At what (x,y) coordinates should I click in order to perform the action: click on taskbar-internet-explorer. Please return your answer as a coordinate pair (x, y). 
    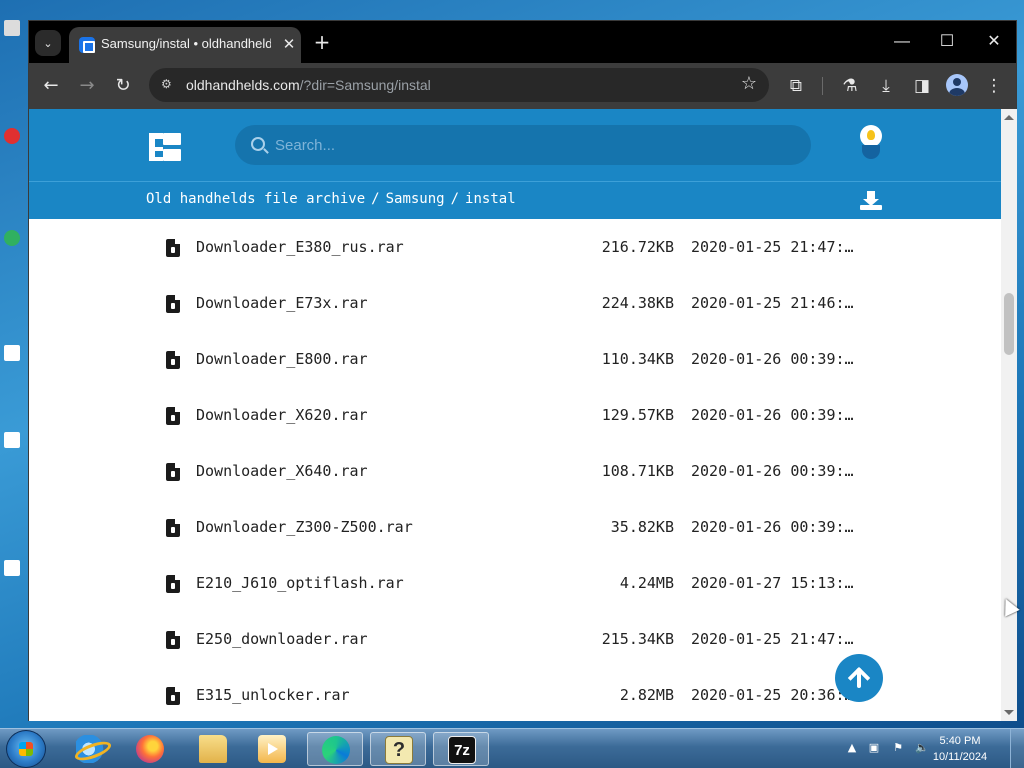
    Looking at the image, I should click on (90, 749).